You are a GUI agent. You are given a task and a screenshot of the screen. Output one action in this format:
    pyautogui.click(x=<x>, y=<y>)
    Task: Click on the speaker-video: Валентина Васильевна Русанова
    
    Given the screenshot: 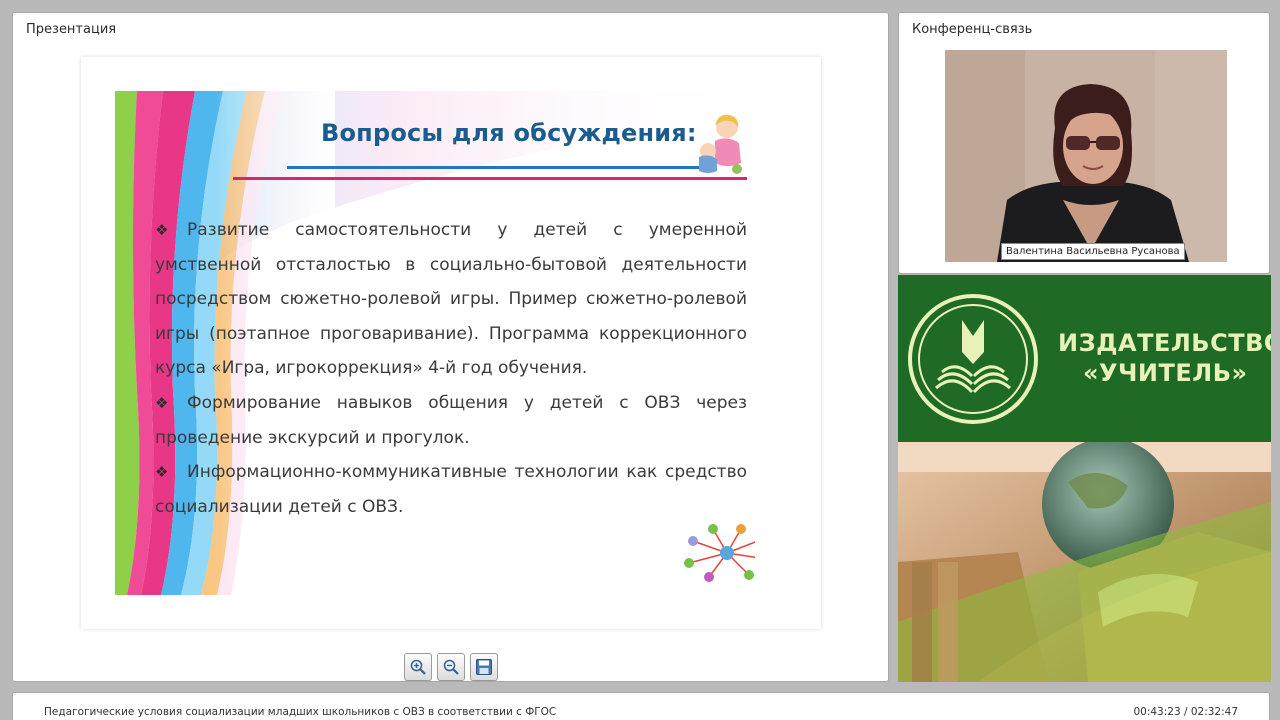 What is the action you would take?
    pyautogui.click(x=1086, y=156)
    